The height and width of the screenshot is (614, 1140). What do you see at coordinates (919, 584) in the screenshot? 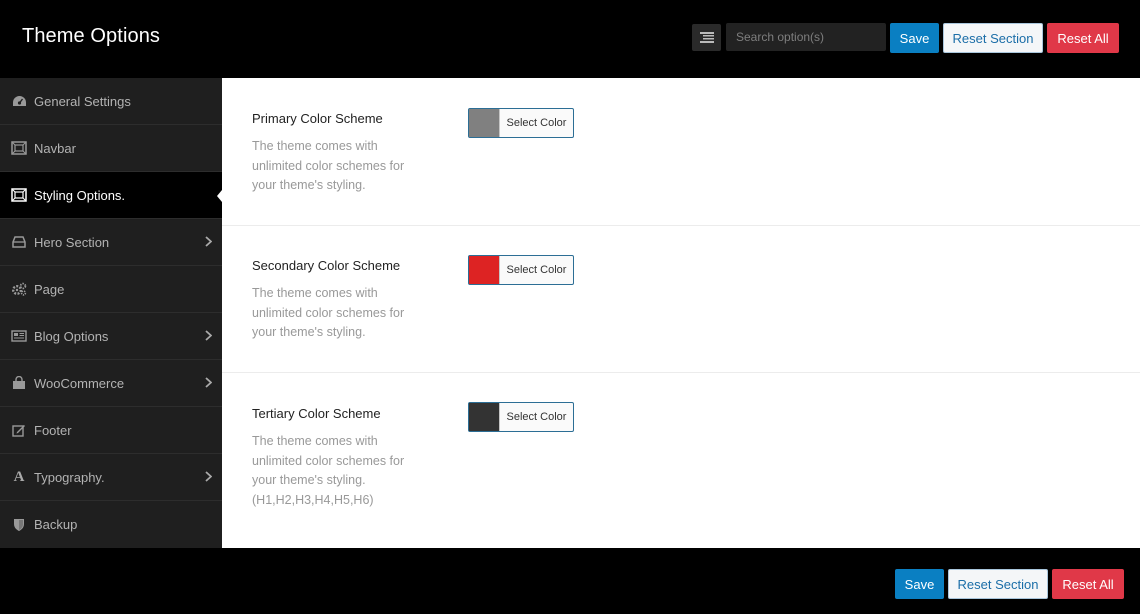
I see `footer-save-button: Save` at bounding box center [919, 584].